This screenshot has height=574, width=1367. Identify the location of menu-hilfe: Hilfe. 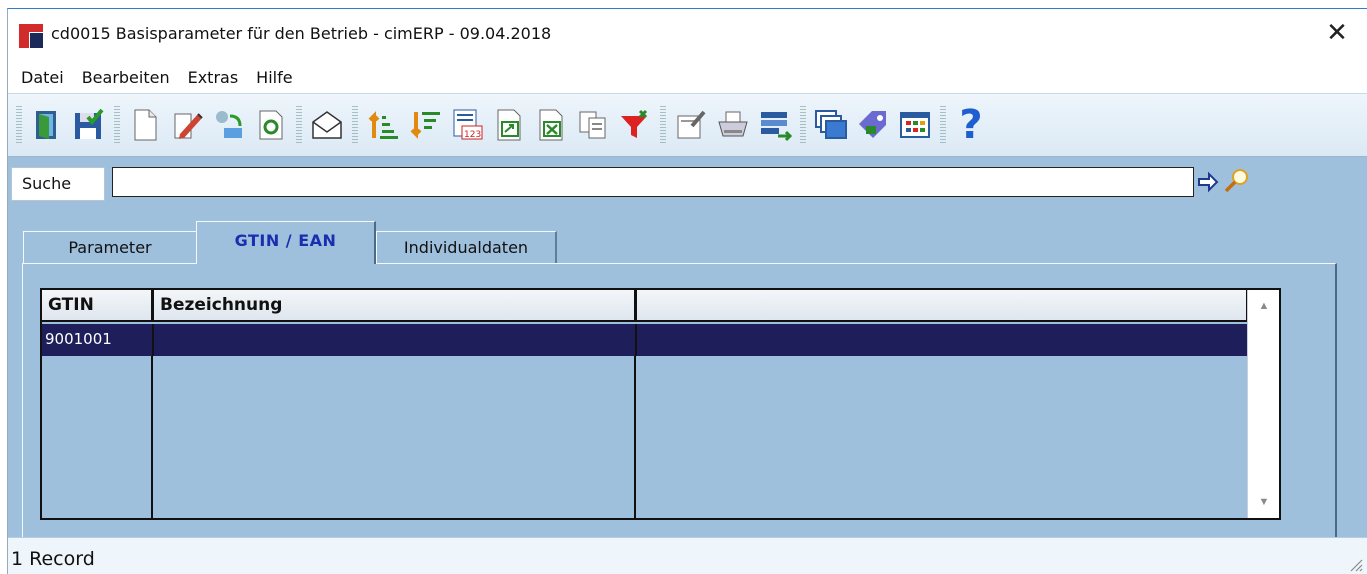
(274, 77).